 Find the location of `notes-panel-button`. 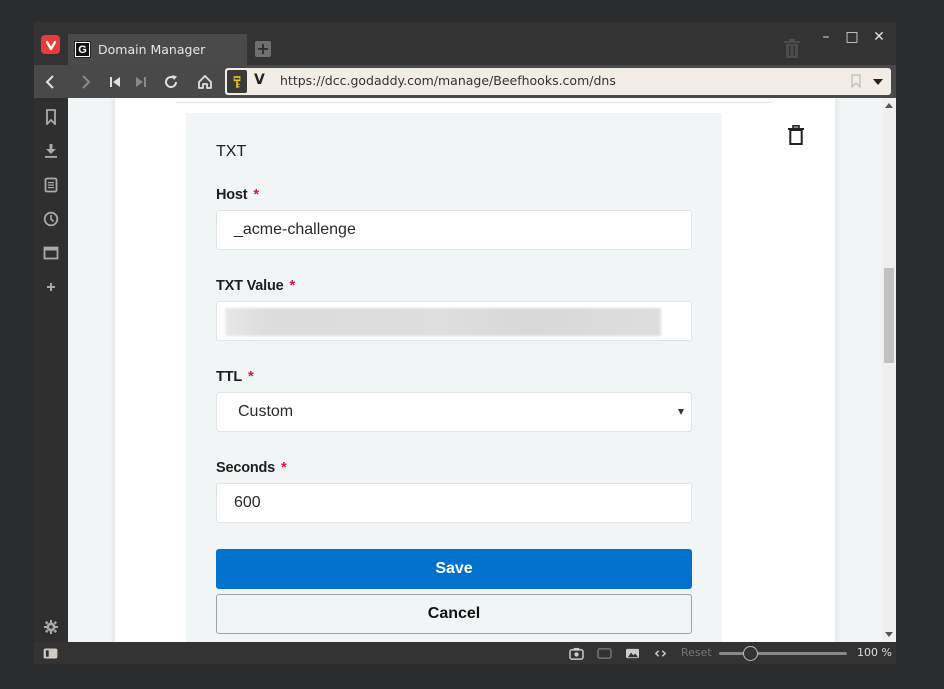

notes-panel-button is located at coordinates (51, 185).